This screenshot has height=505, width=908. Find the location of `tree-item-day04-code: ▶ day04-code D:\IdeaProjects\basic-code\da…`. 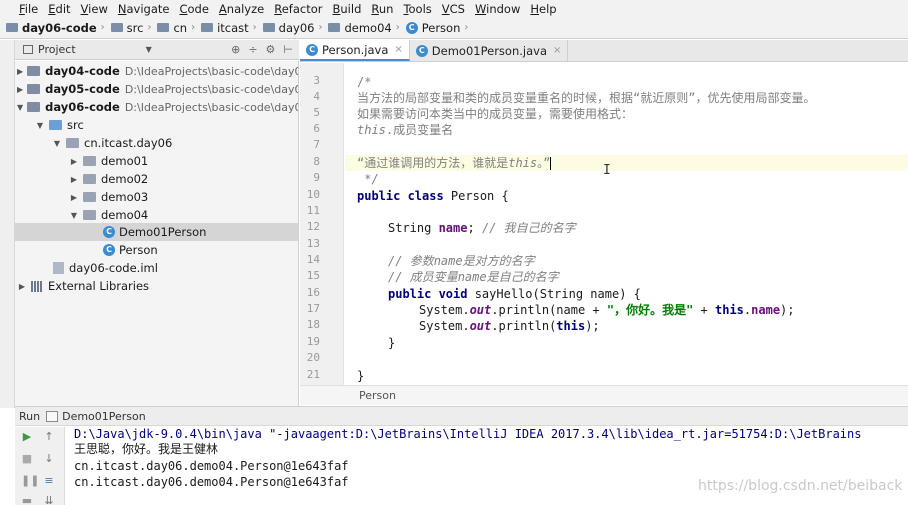

tree-item-day04-code: ▶ day04-code D:\IdeaProjects\basic-code\da… is located at coordinates (156, 71).